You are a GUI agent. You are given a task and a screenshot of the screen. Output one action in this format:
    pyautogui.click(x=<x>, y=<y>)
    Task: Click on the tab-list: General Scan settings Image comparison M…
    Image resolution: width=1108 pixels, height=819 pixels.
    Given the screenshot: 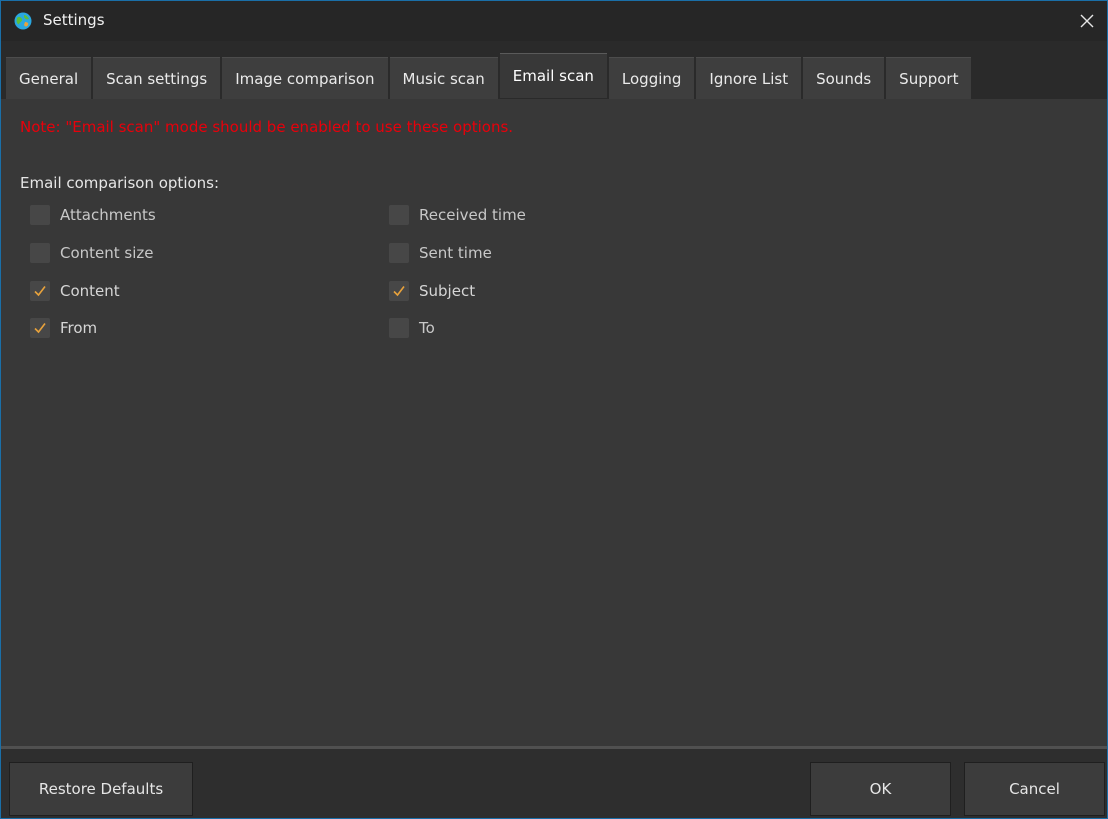 What is the action you would take?
    pyautogui.click(x=489, y=76)
    